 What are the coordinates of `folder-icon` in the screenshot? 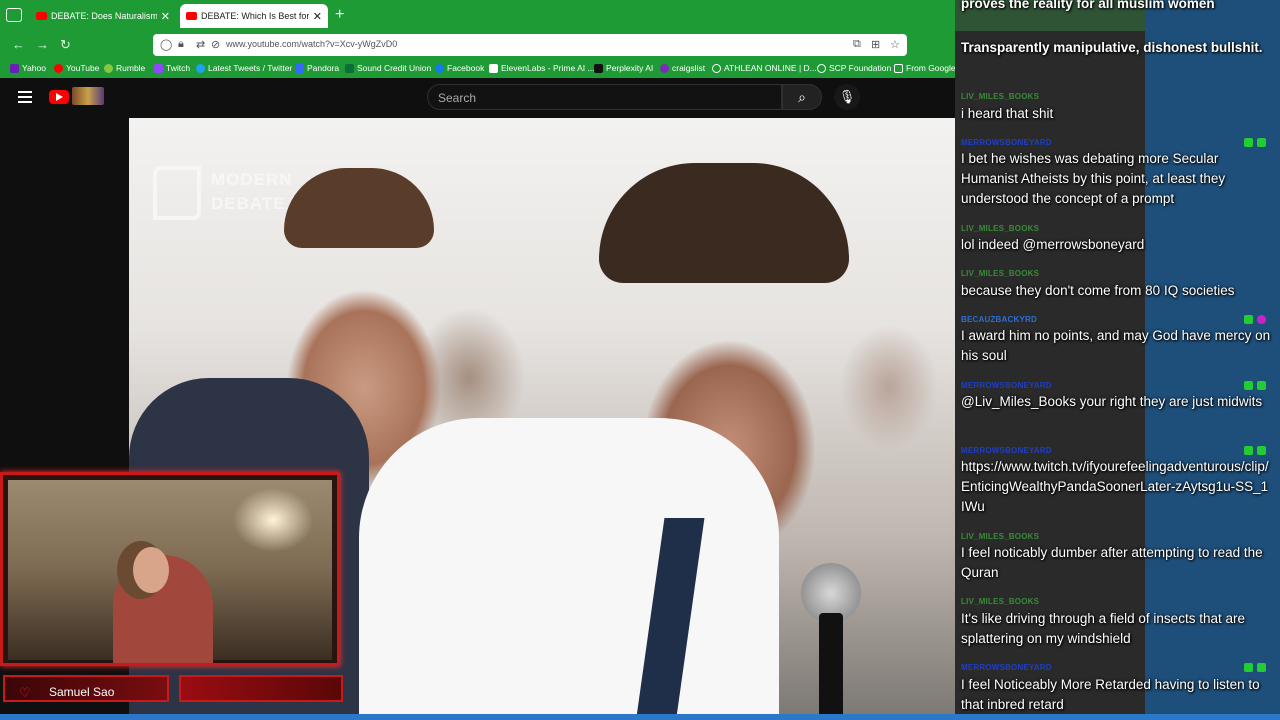 It's located at (898, 68).